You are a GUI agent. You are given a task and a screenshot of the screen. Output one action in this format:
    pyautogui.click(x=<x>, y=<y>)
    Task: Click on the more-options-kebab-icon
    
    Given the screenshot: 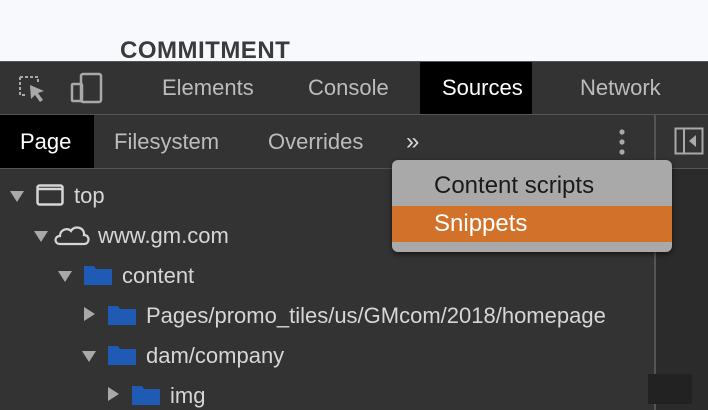 What is the action you would take?
    pyautogui.click(x=622, y=143)
    